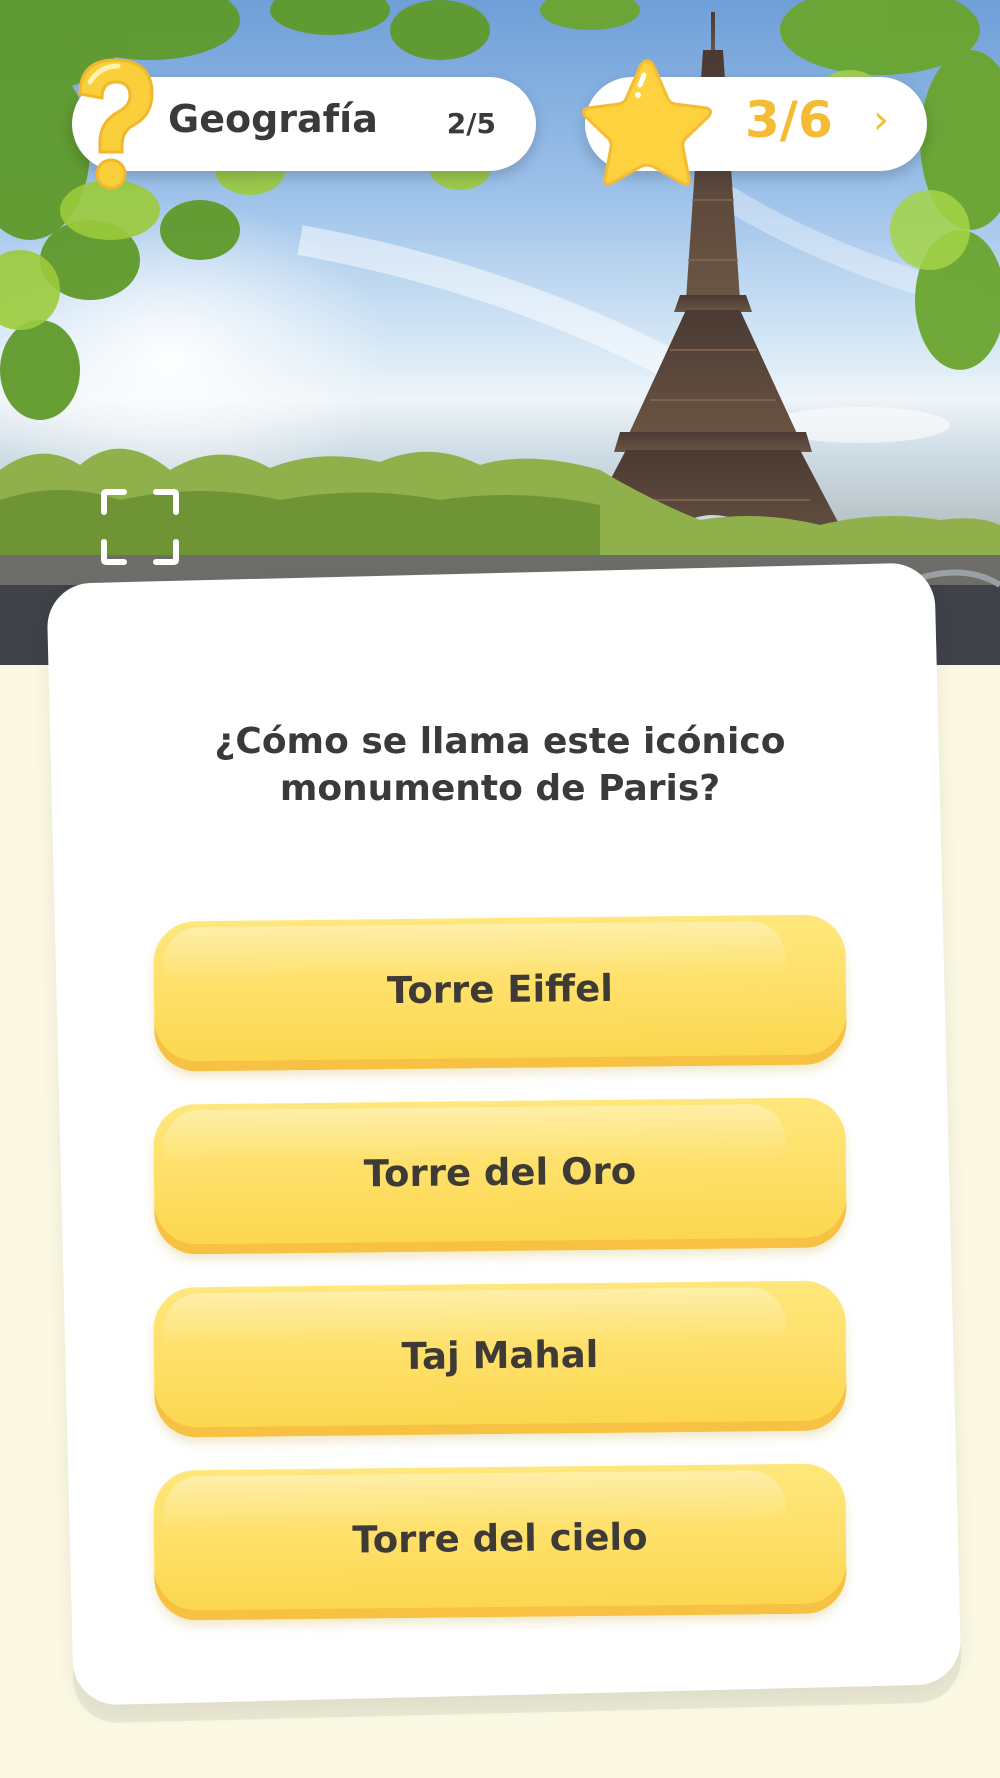  What do you see at coordinates (647, 122) in the screenshot?
I see `star-icon` at bounding box center [647, 122].